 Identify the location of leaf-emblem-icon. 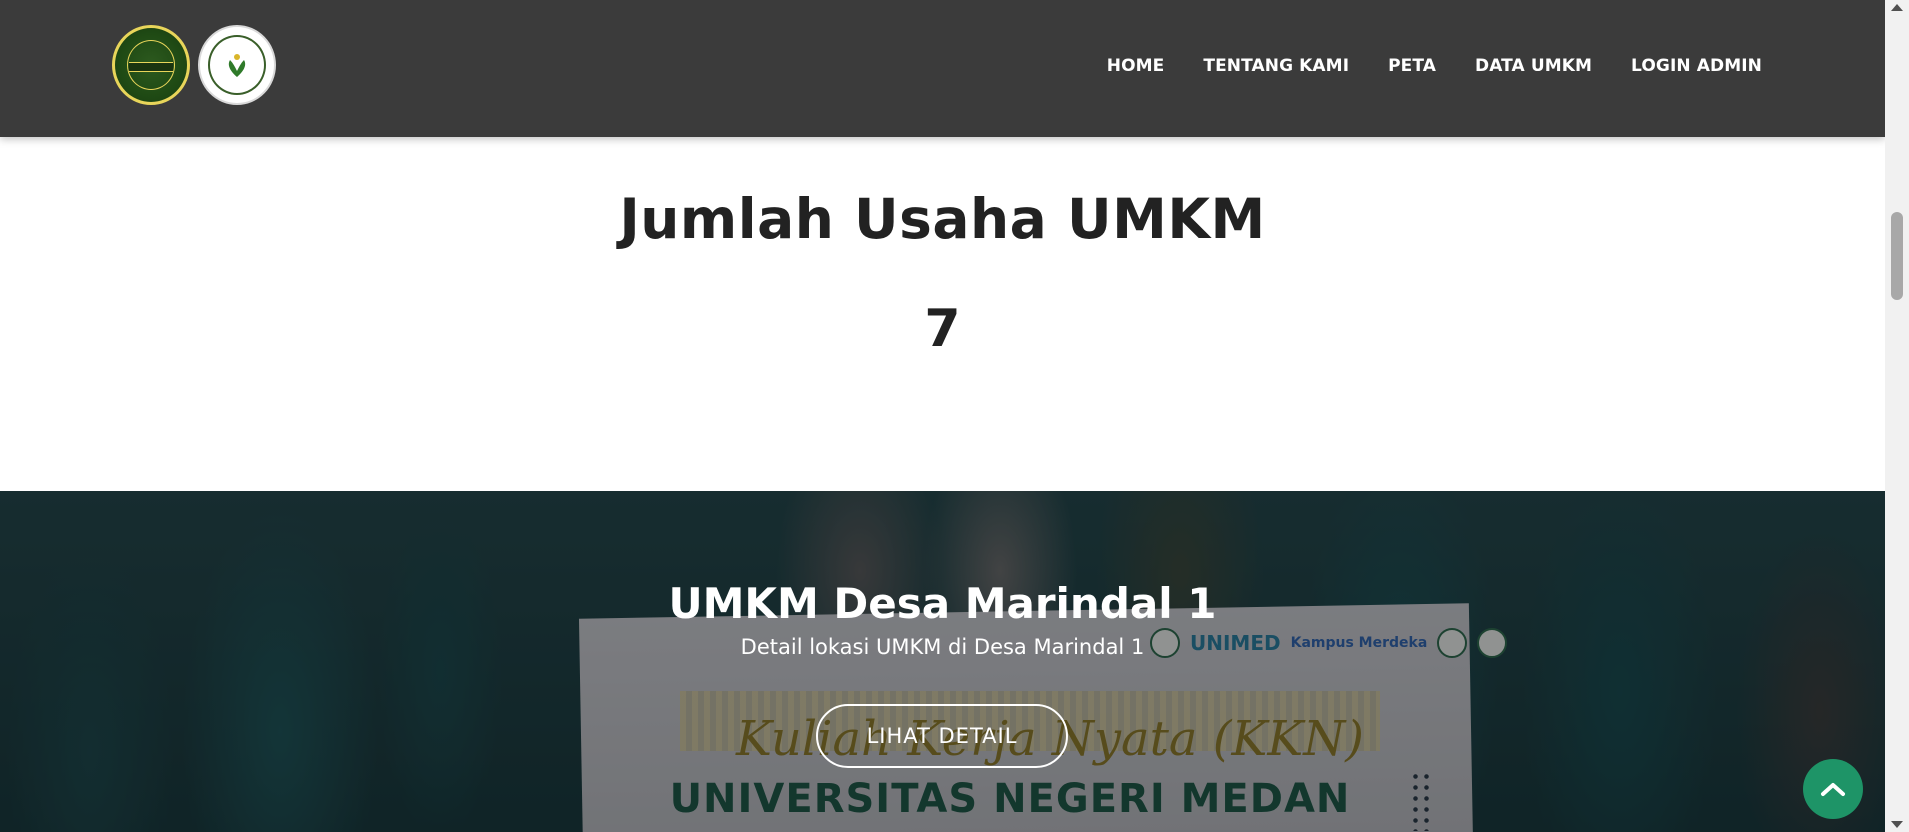
(237, 65).